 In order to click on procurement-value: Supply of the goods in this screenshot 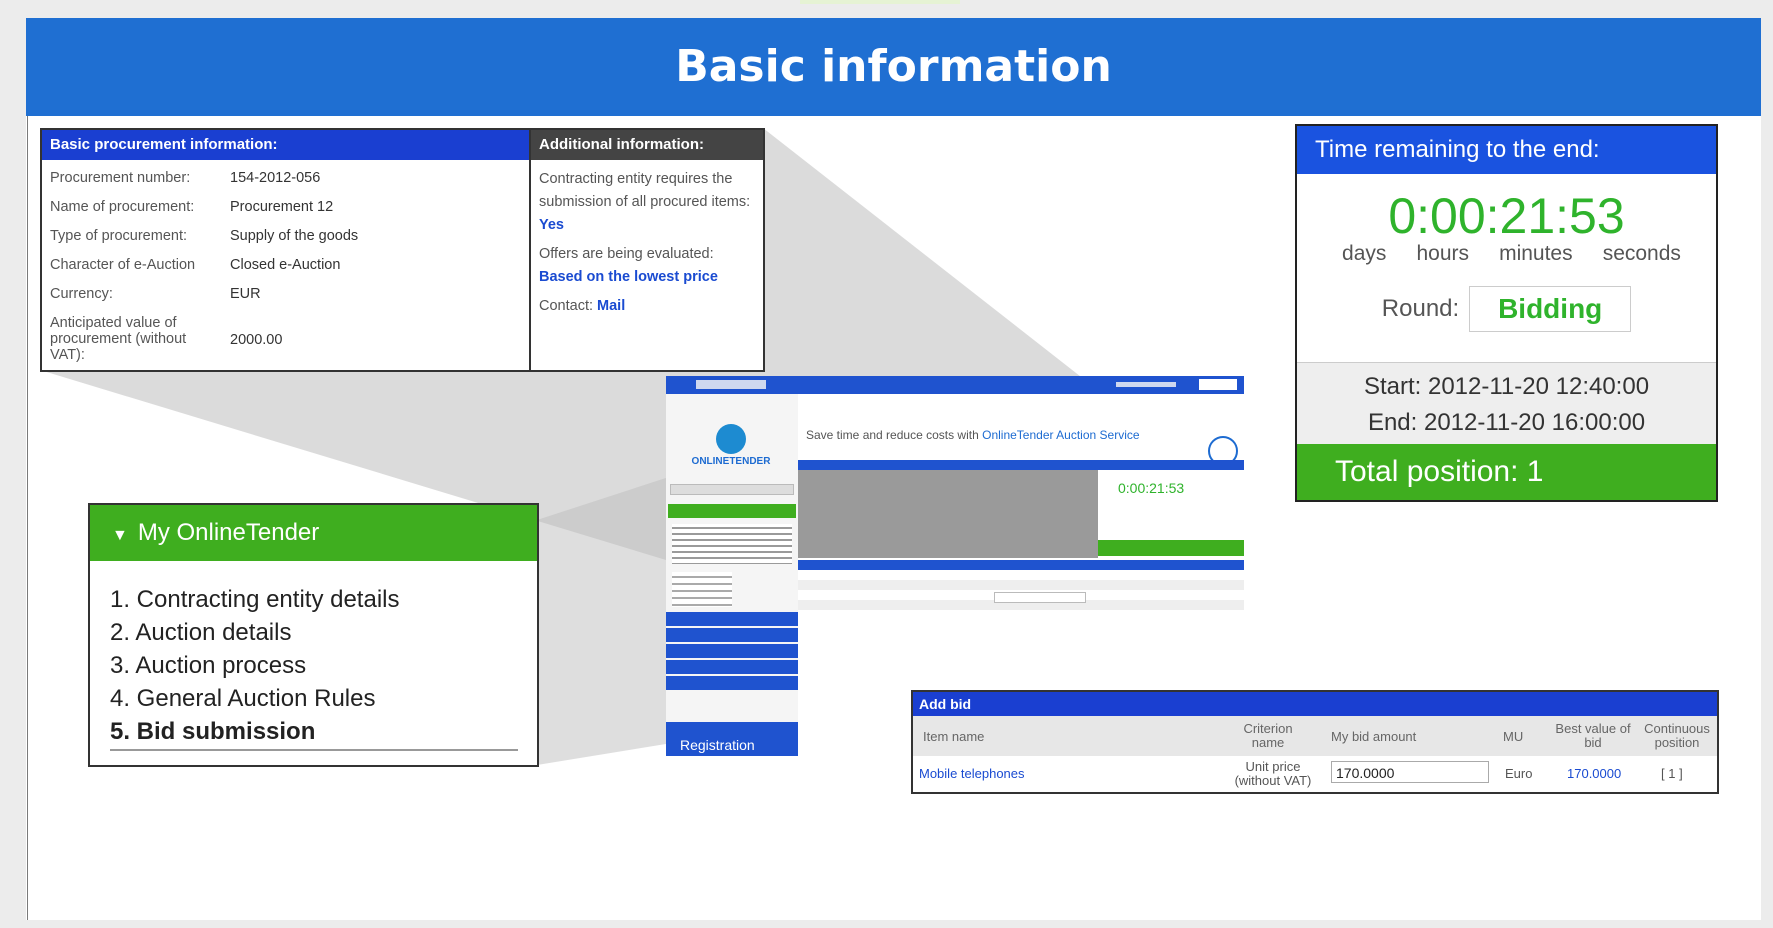, I will do `click(294, 236)`.